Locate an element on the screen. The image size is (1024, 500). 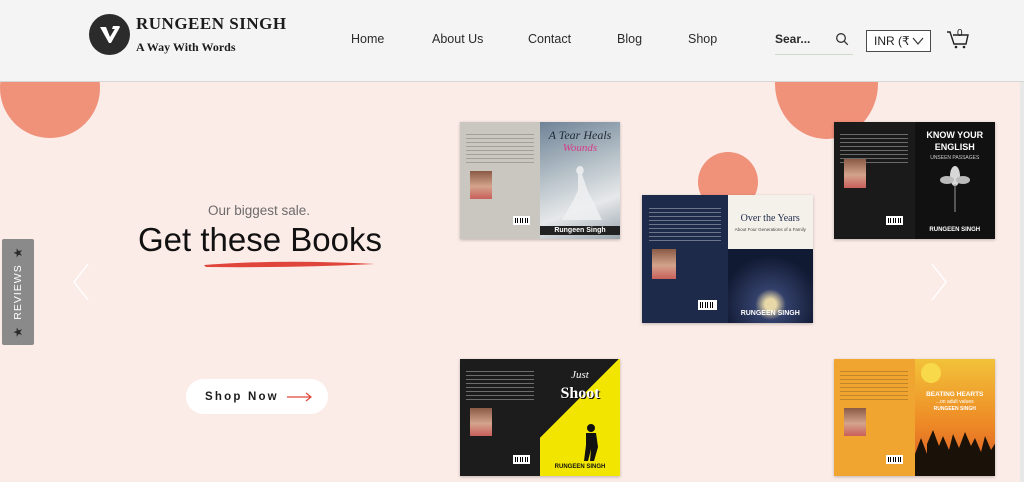
reviews-tab: ★ REVIEWS ★ is located at coordinates (18, 292).